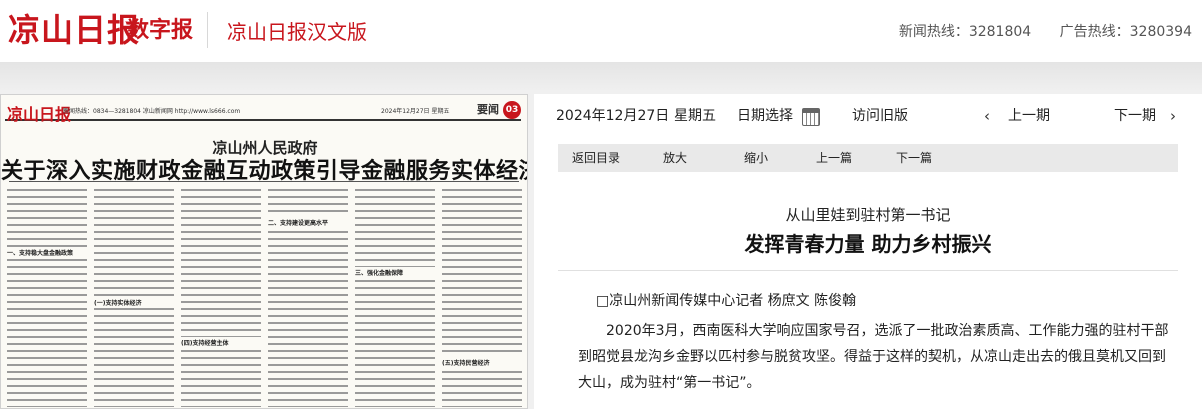 This screenshot has width=1202, height=409. Describe the element at coordinates (134, 302) in the screenshot. I see `paper-subhead: (一)支持实体经济` at that location.